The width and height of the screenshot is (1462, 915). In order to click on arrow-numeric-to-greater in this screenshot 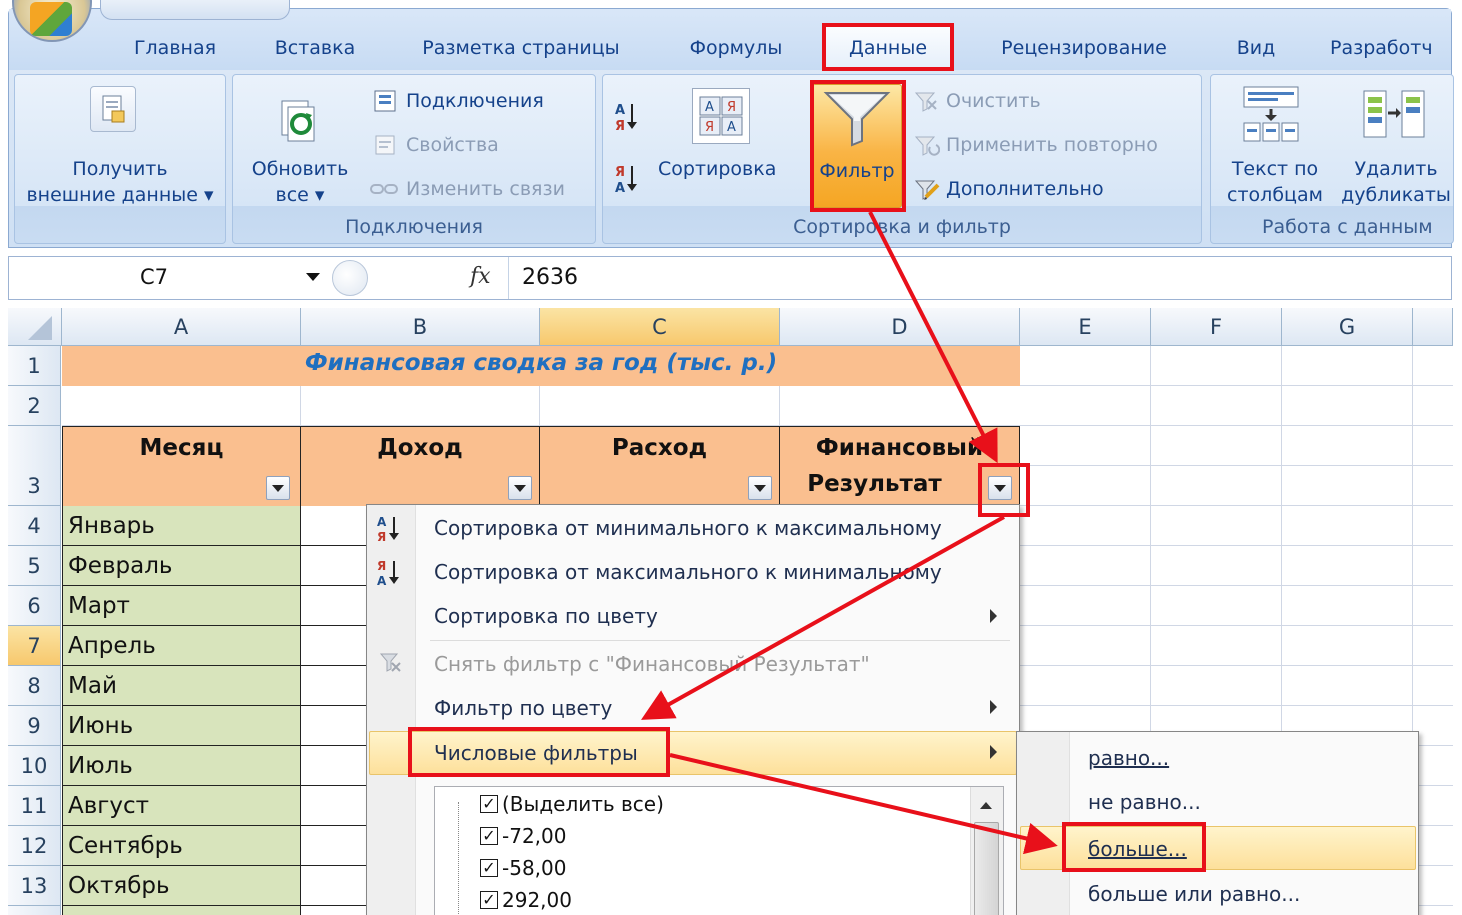, I will do `click(863, 804)`.